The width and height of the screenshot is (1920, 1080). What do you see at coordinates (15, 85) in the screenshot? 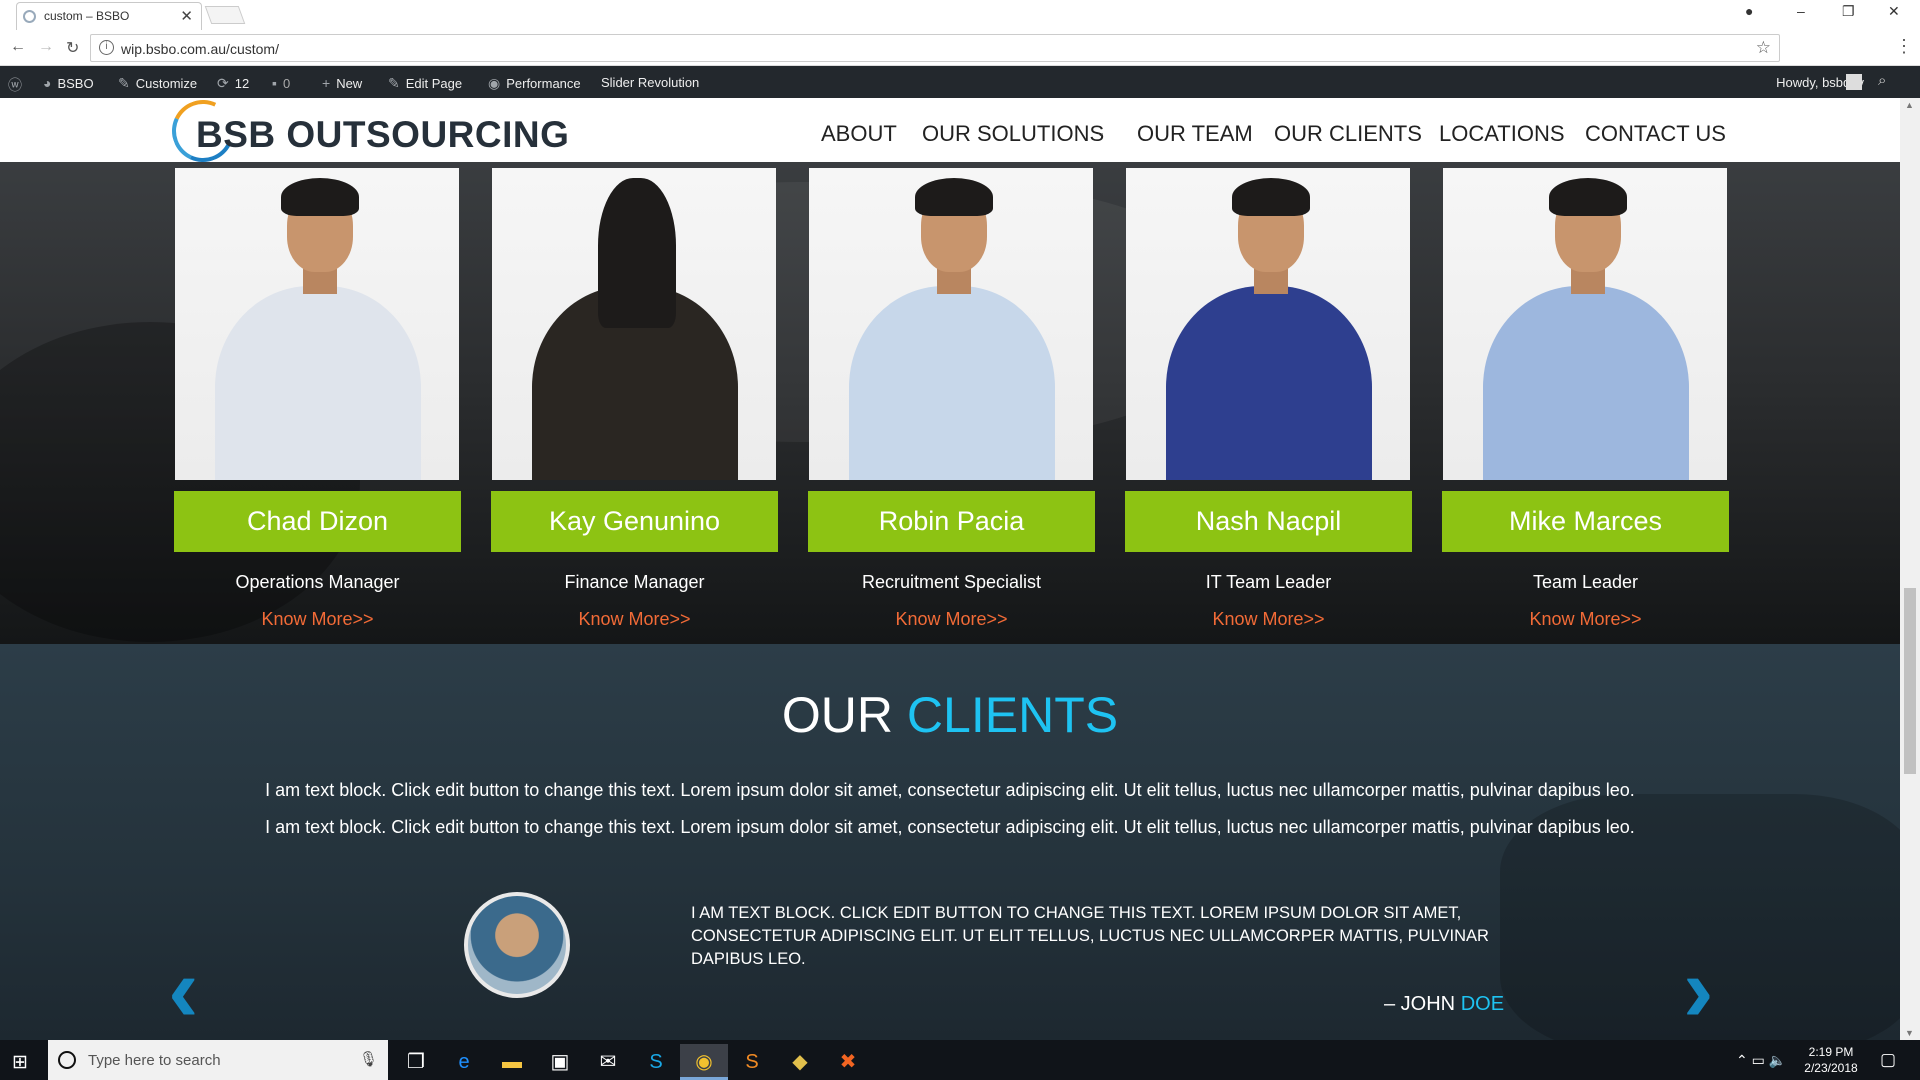
I see `wordpress-logo-icon: ⓦ` at bounding box center [15, 85].